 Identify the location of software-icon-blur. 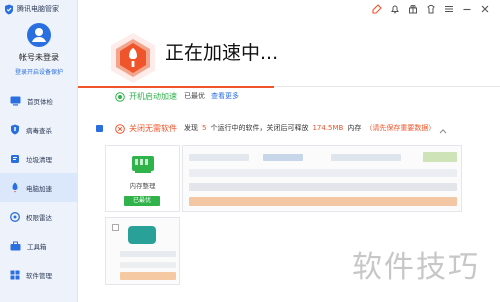
(142, 235).